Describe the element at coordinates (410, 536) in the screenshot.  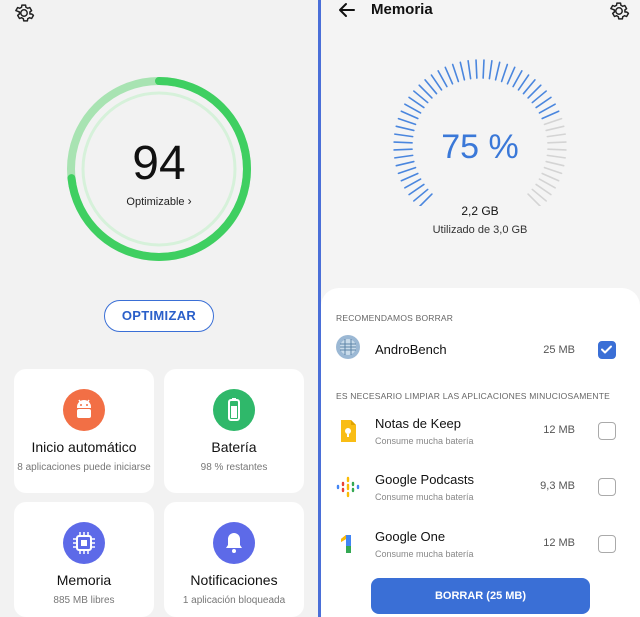
I see `app-name: Google One` at that location.